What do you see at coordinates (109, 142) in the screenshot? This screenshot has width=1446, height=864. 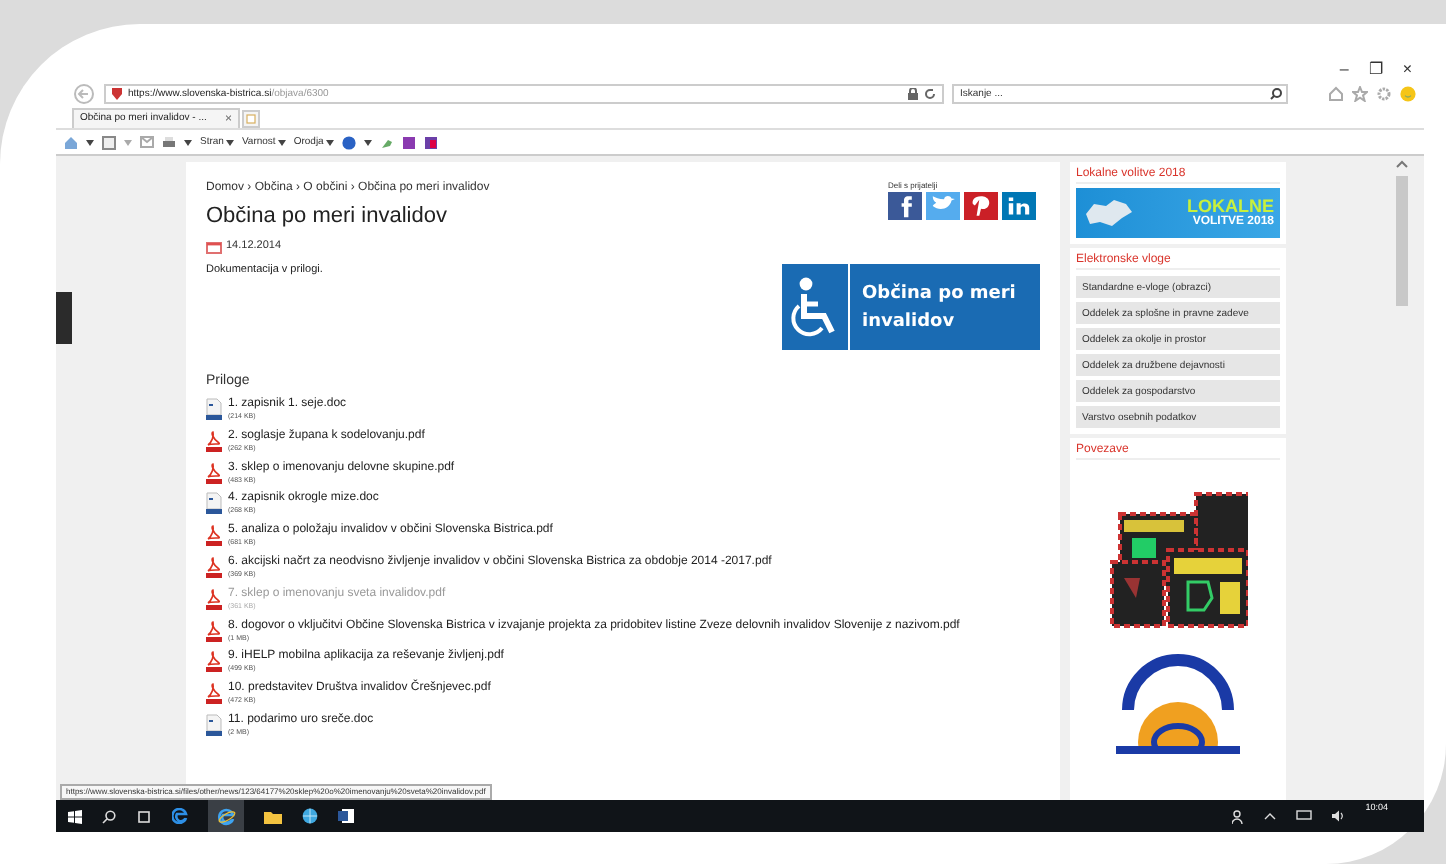 I see `feed-icon` at bounding box center [109, 142].